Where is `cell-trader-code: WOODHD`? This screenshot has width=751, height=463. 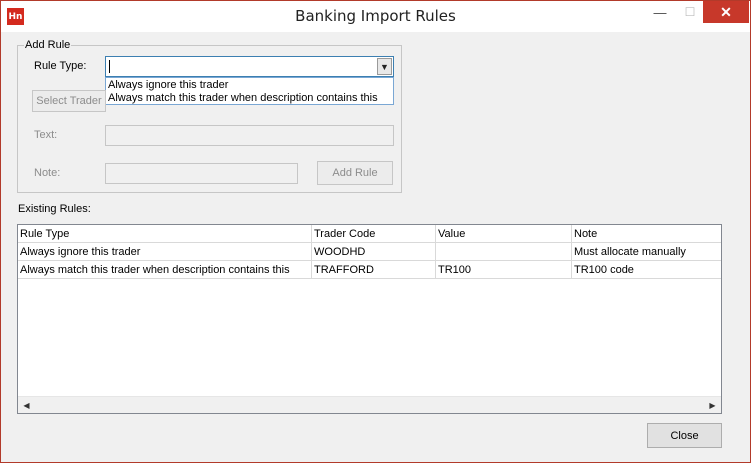
cell-trader-code: WOODHD is located at coordinates (374, 252).